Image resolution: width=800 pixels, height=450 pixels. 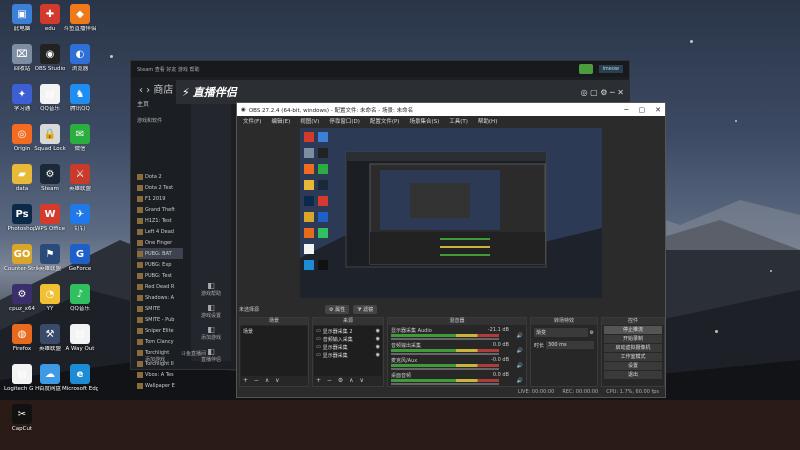 What do you see at coordinates (160, 242) in the screenshot?
I see `steam-game-item: One Finger` at bounding box center [160, 242].